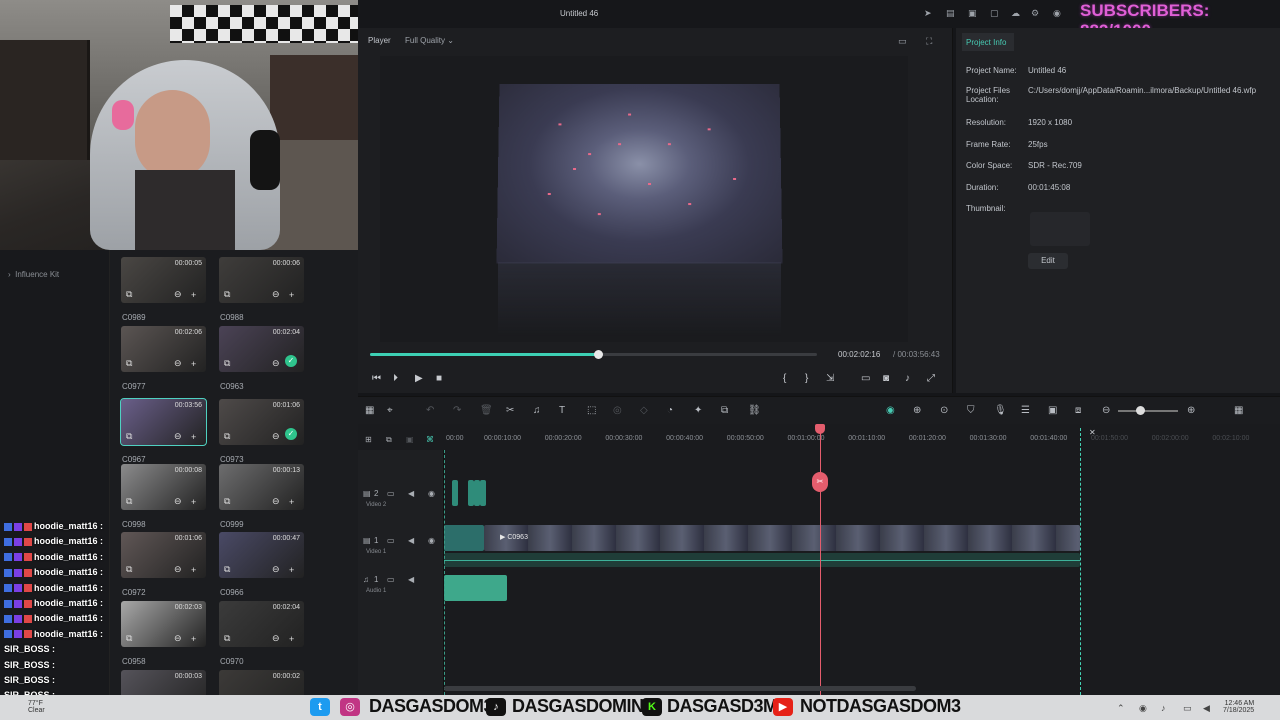  What do you see at coordinates (1035, 13) in the screenshot?
I see `settings-icon: ⚙` at bounding box center [1035, 13].